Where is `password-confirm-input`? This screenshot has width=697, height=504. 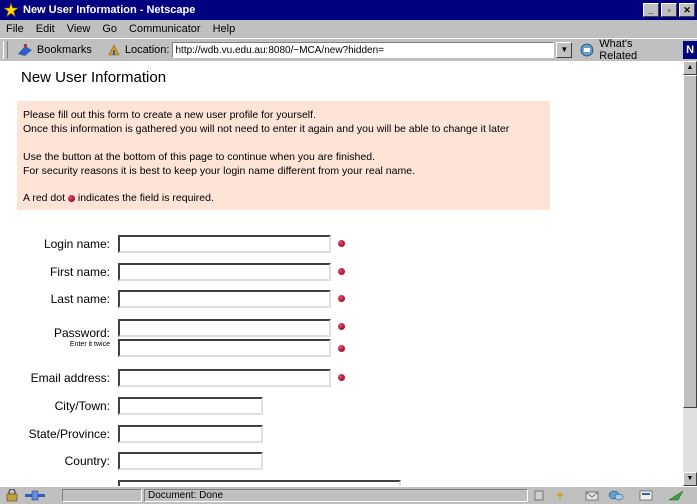
password-confirm-input is located at coordinates (224, 348).